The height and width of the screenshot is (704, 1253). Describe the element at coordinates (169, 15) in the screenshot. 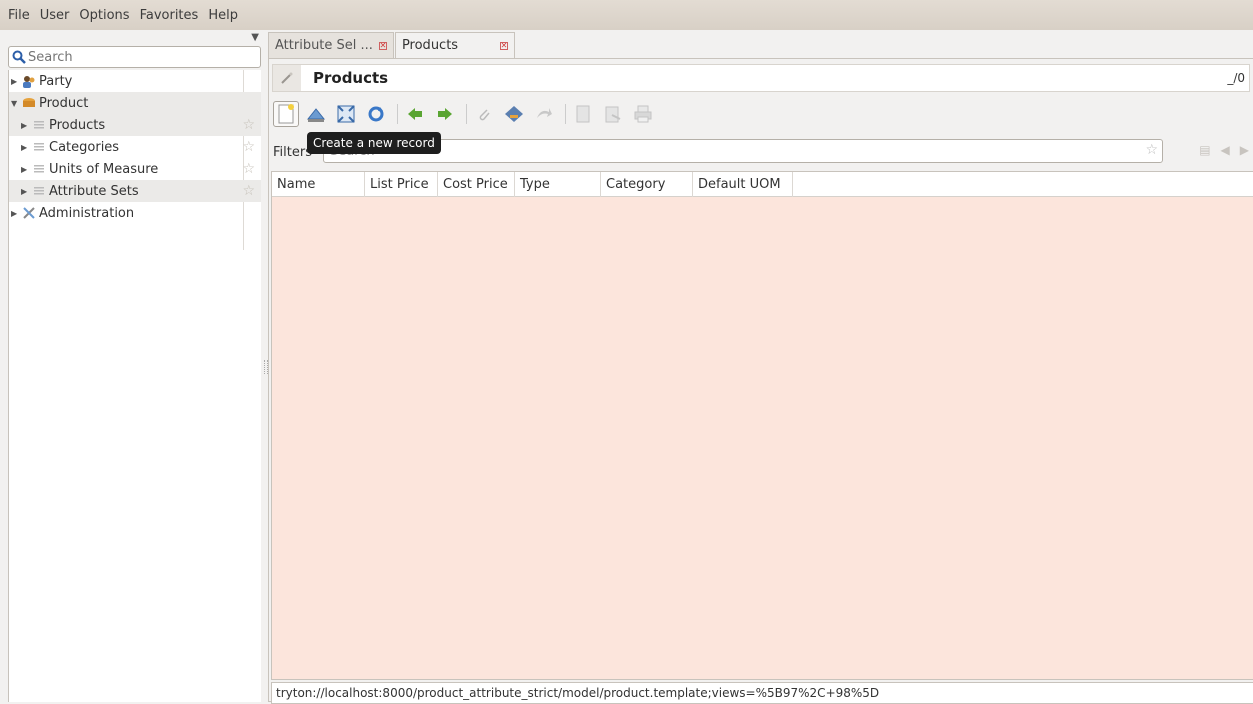

I see `menu-favorites: Favorites` at that location.